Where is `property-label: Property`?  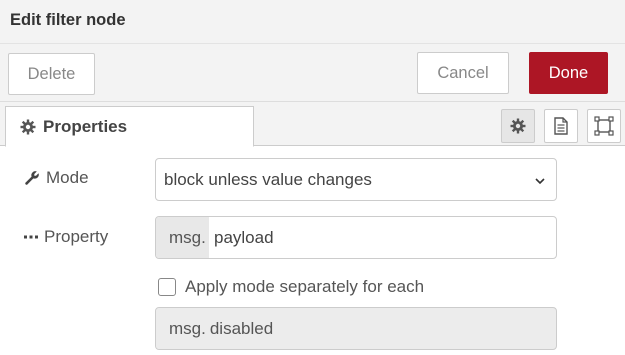 property-label: Property is located at coordinates (66, 237).